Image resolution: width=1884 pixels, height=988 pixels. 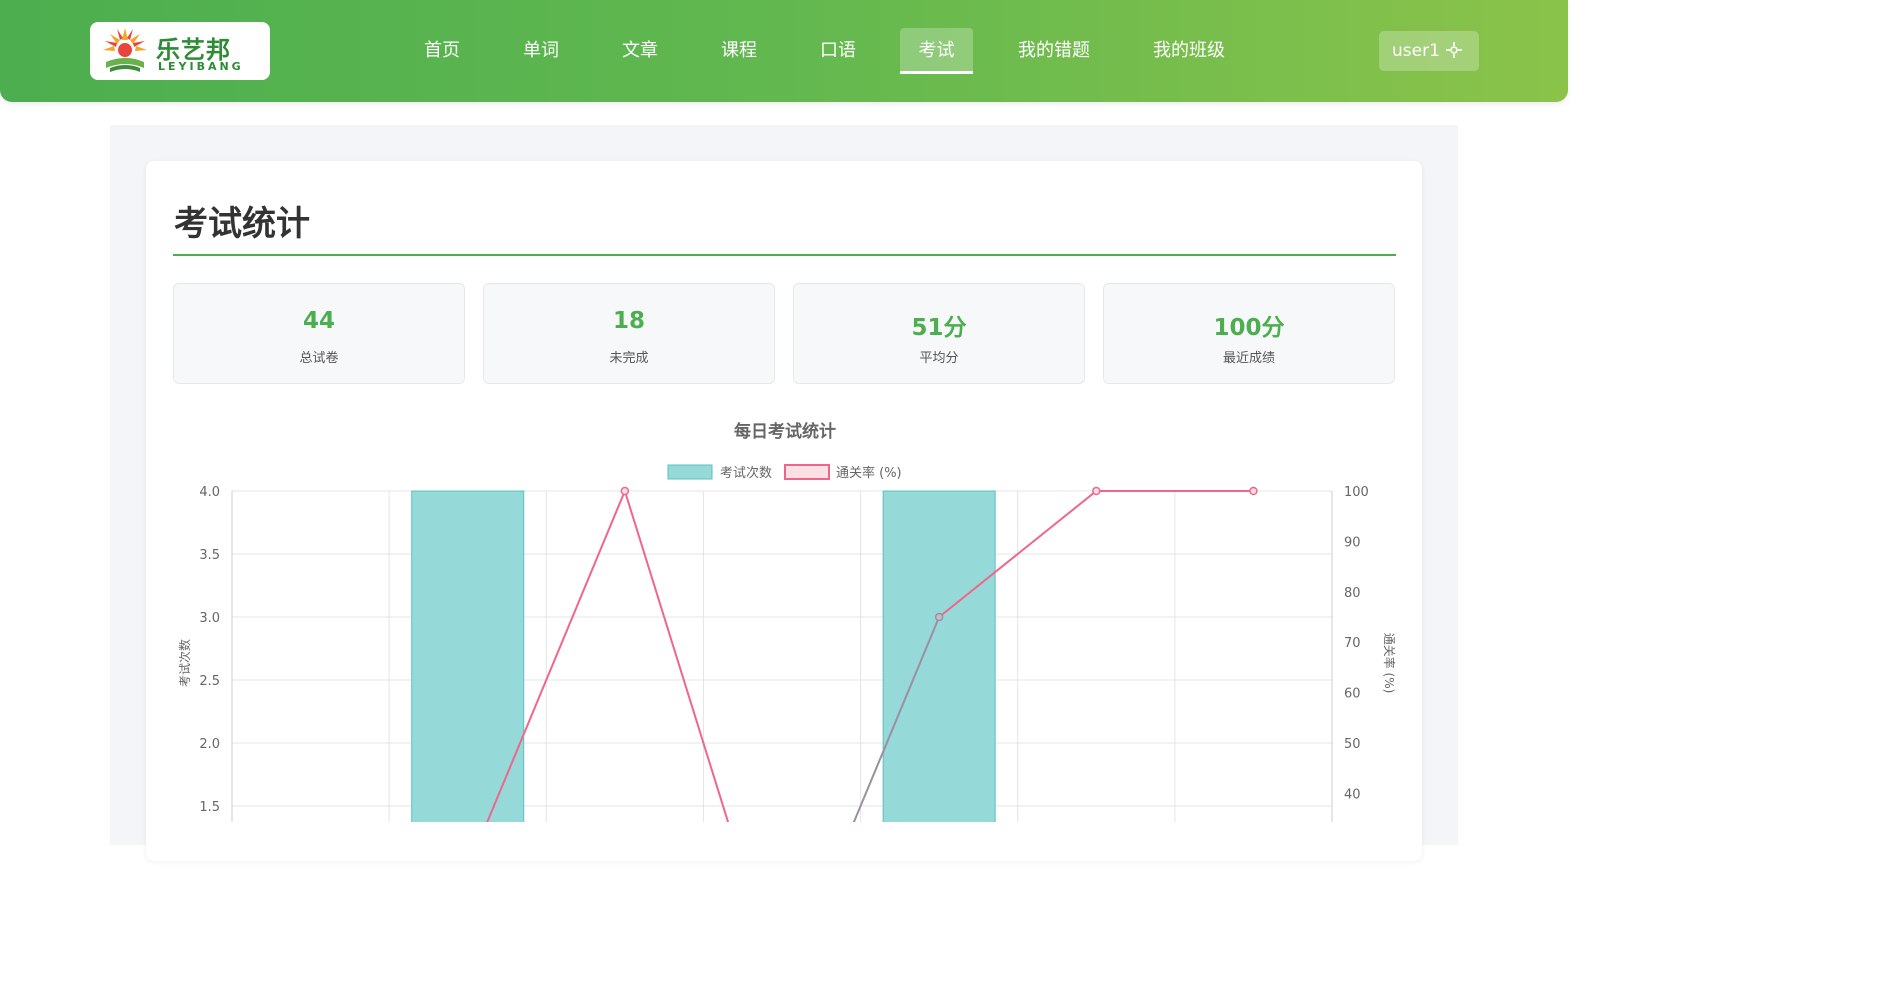 I want to click on stat-value: 44, so click(x=318, y=321).